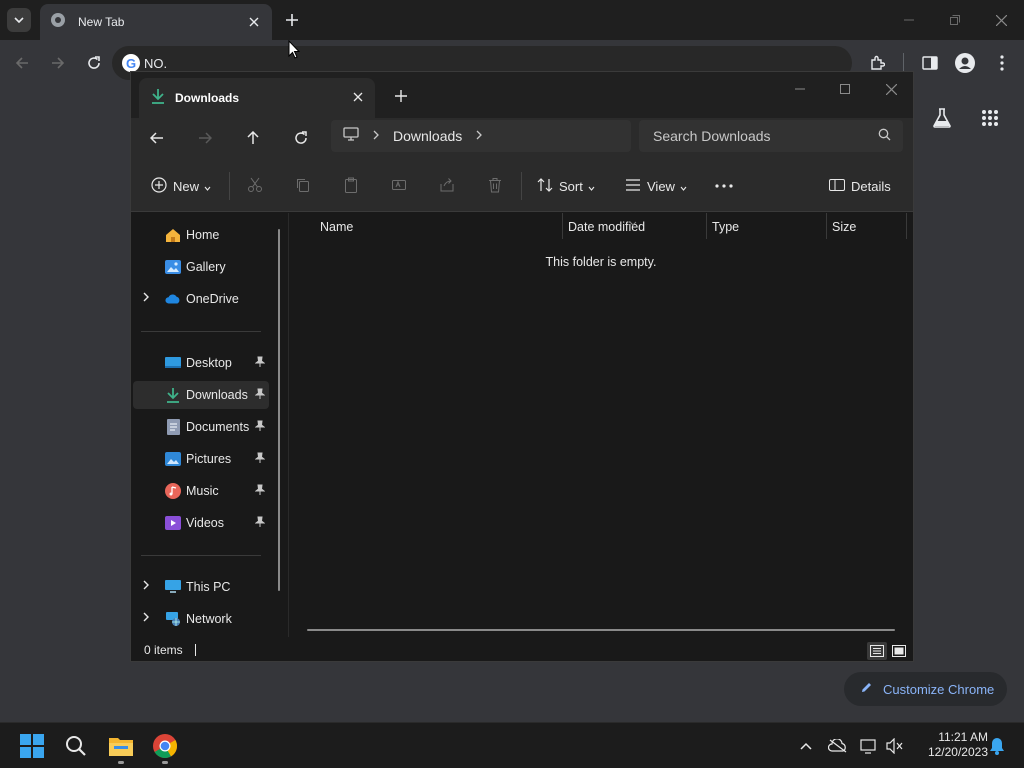  What do you see at coordinates (212, 299) in the screenshot?
I see `sidebar-item-label: OneDrive` at bounding box center [212, 299].